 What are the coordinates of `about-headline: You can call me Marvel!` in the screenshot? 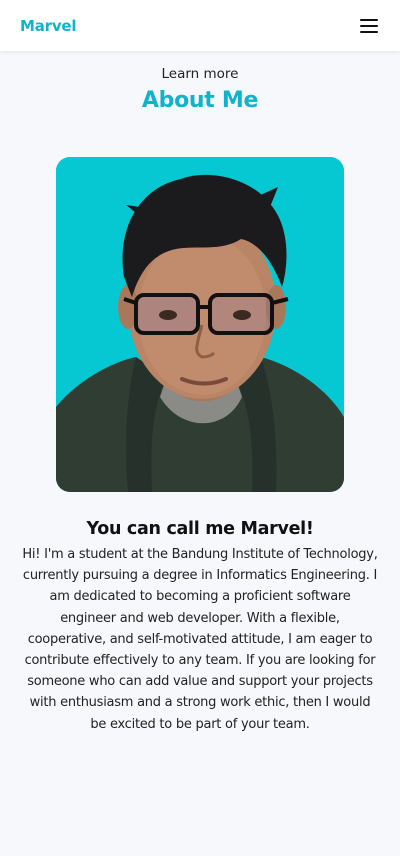 It's located at (200, 529).